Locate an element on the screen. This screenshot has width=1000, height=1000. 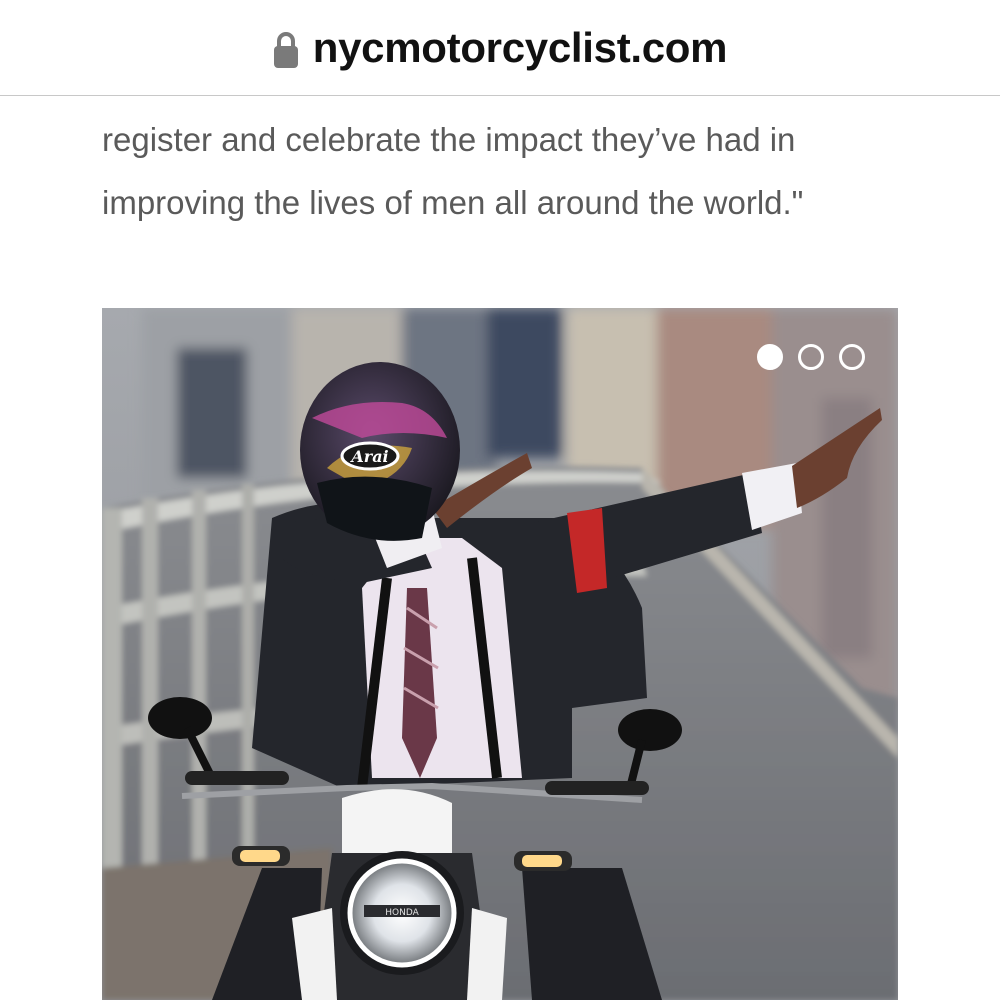
carousel-pagination is located at coordinates (811, 357).